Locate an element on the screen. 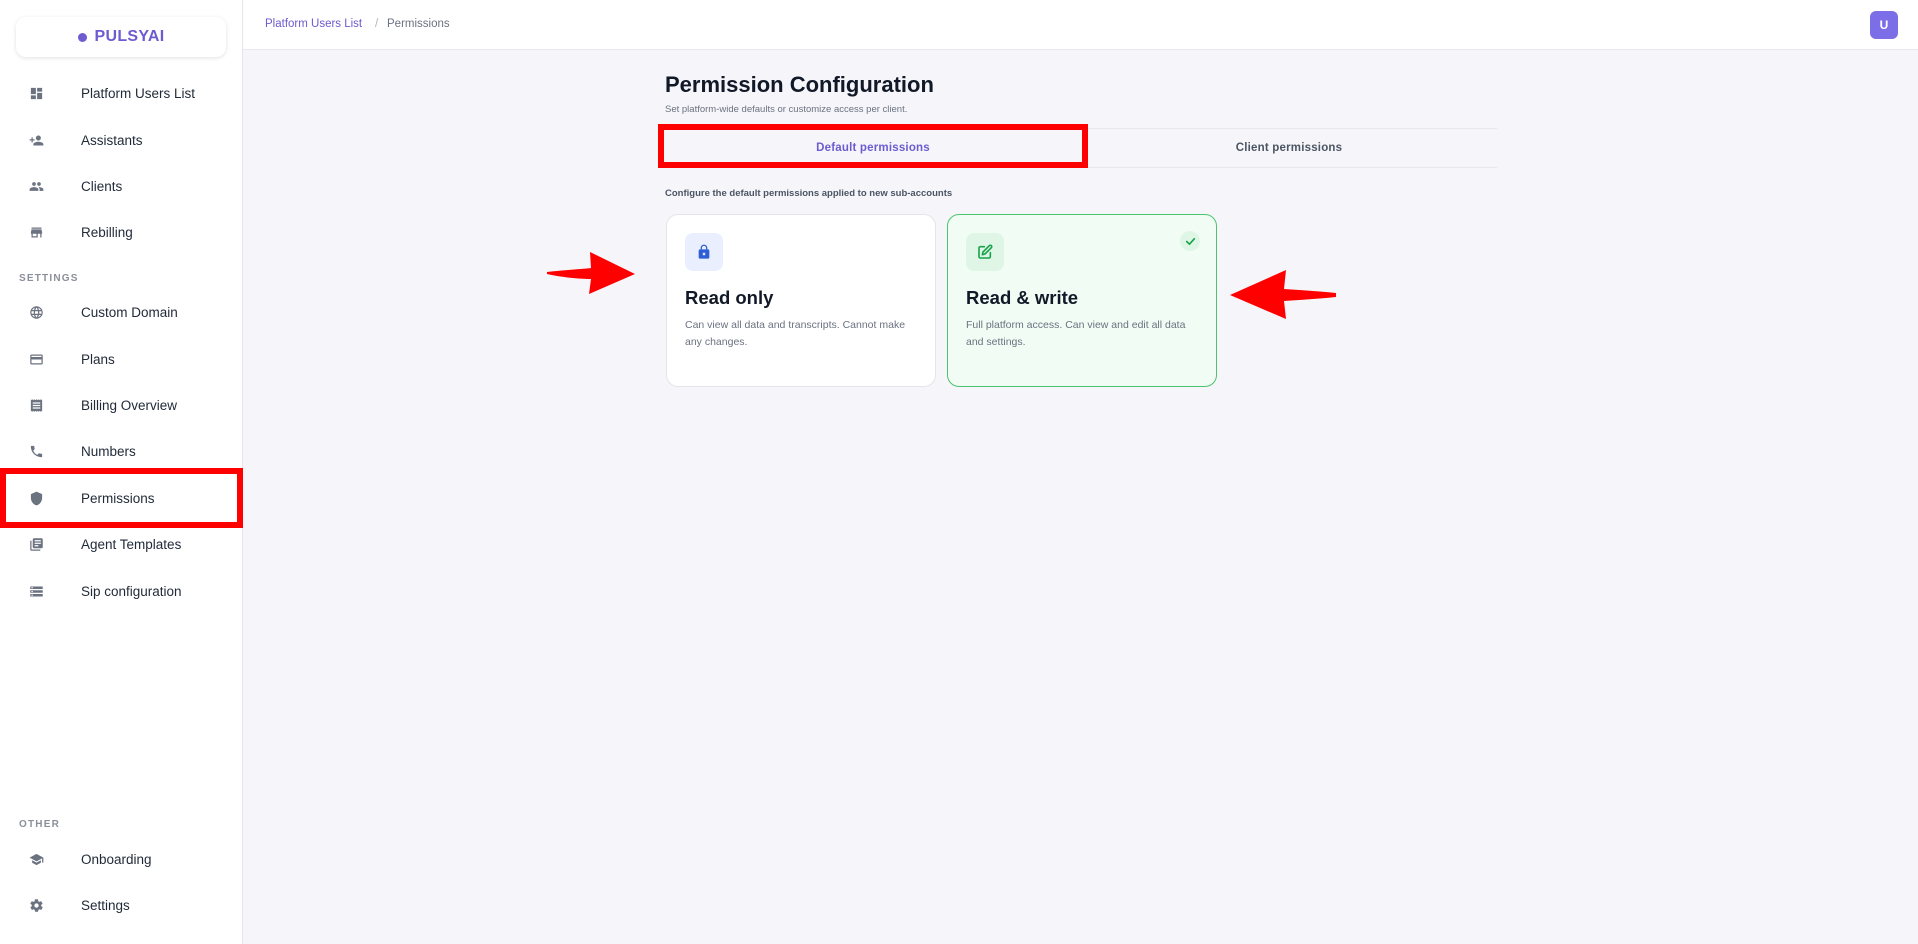  sidebar-item-platform-users-list: Platform Users List is located at coordinates (121, 93).